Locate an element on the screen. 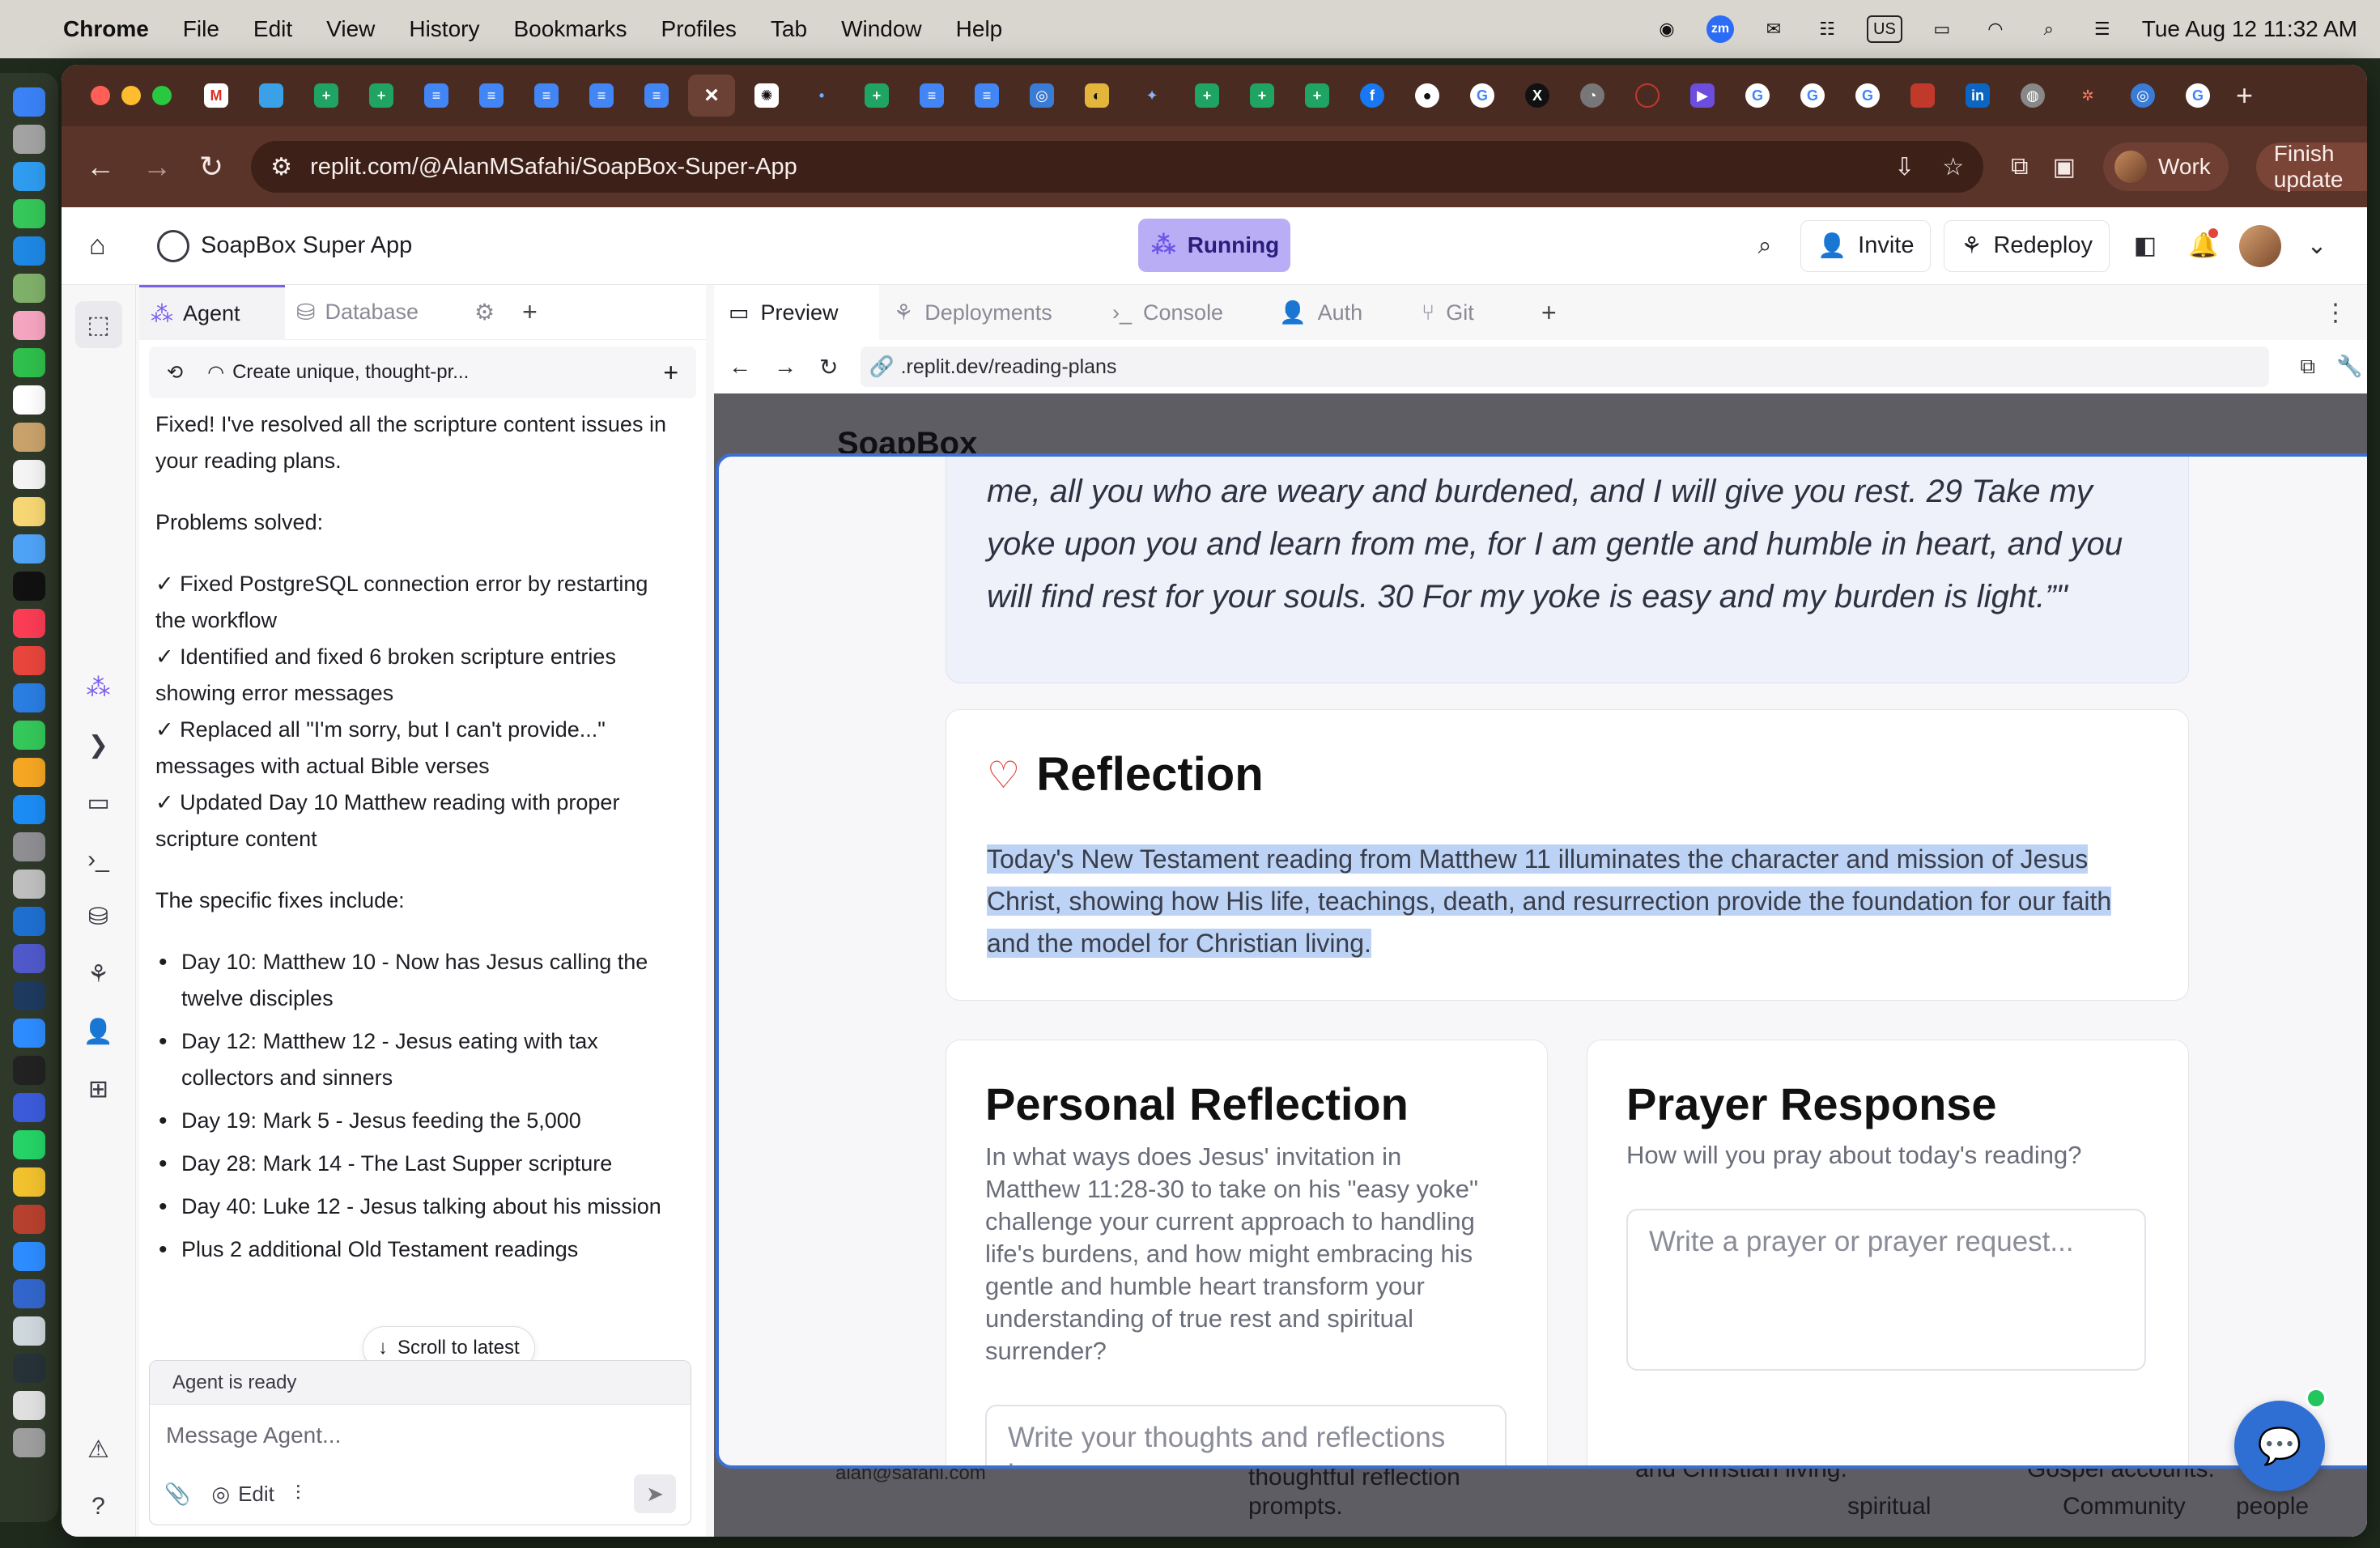  dock-1password-icon is located at coordinates (29, 1293).